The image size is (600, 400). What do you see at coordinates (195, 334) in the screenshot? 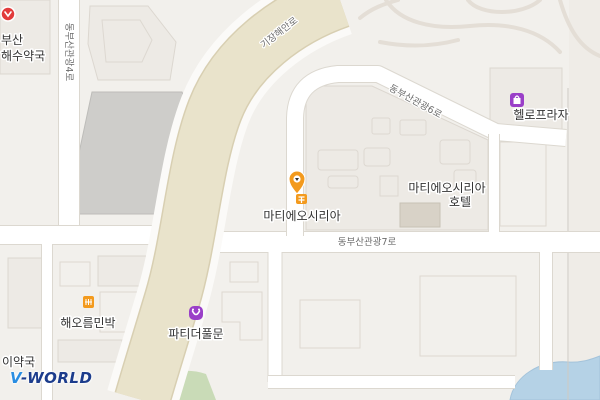
I see `poi-label: 파티더풀문` at bounding box center [195, 334].